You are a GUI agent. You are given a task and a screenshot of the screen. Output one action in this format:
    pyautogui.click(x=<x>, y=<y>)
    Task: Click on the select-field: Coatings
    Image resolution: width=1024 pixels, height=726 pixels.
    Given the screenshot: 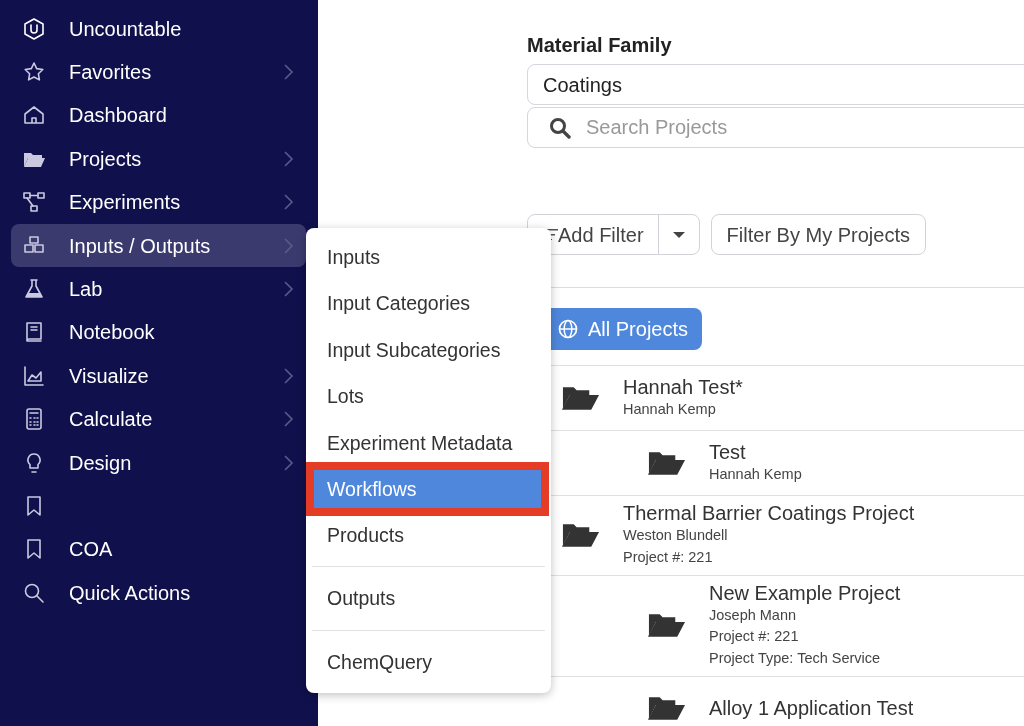 What is the action you would take?
    pyautogui.click(x=775, y=84)
    